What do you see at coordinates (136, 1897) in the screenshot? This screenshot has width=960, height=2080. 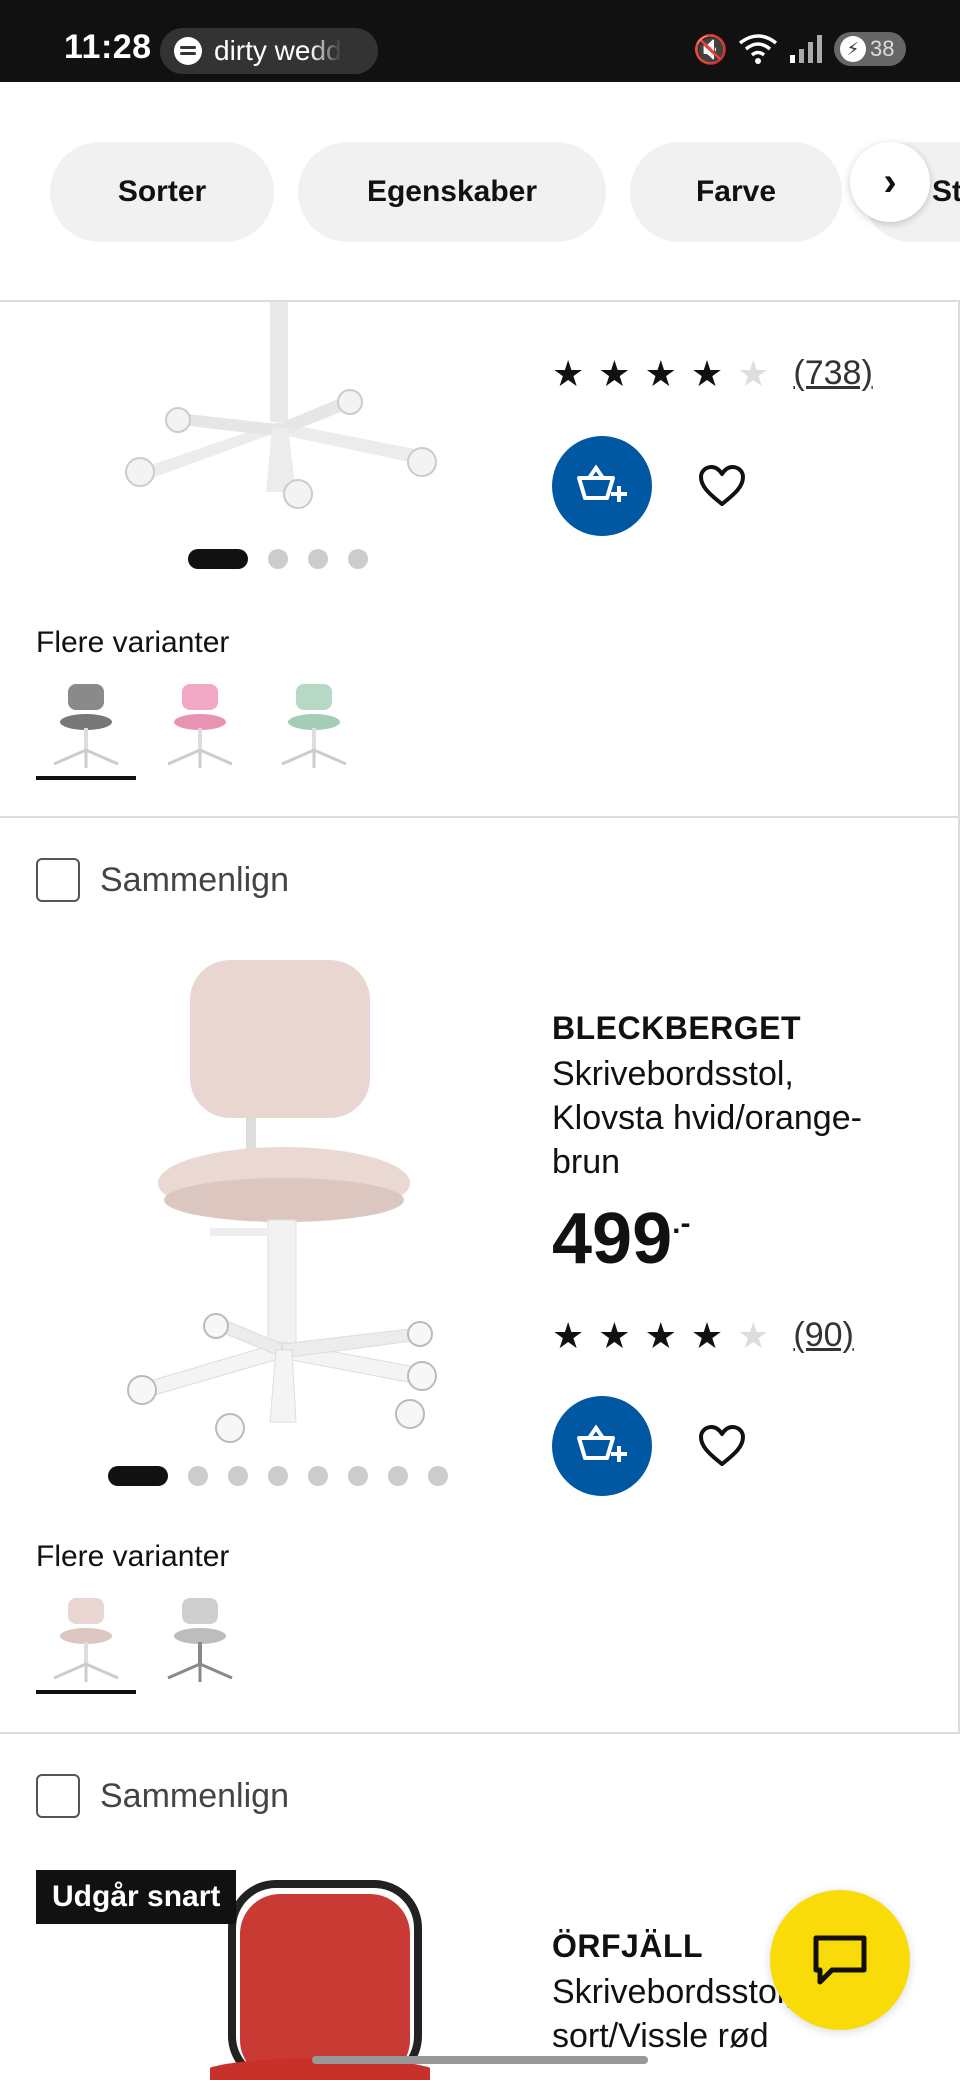 I see `status-badge: Udgår snart` at bounding box center [136, 1897].